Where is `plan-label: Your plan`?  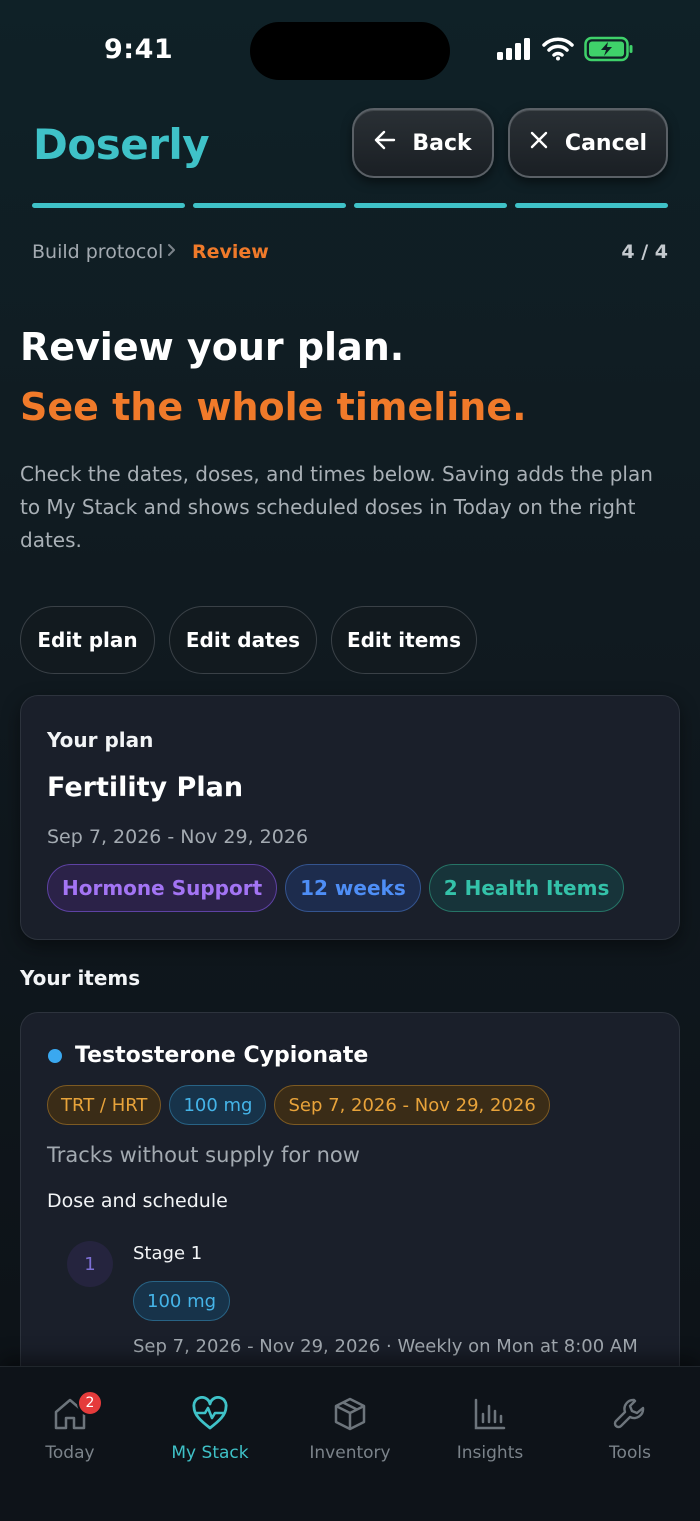
plan-label: Your plan is located at coordinates (100, 740).